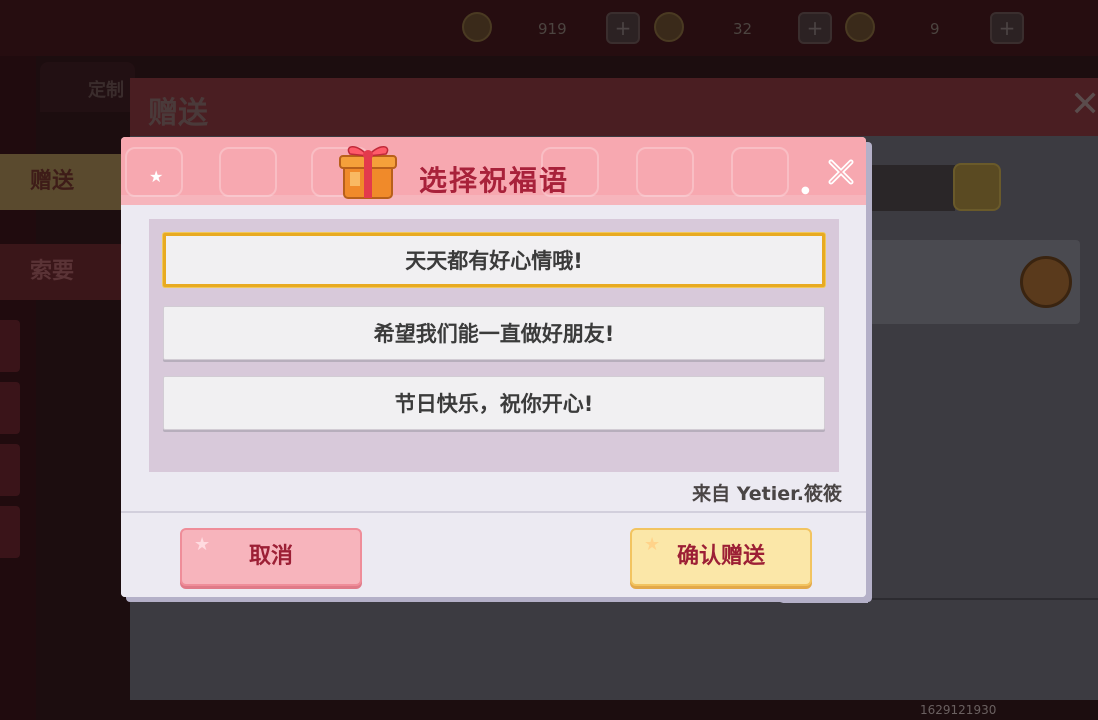 The image size is (1098, 720). What do you see at coordinates (477, 27) in the screenshot?
I see `leaf-coin-icon` at bounding box center [477, 27].